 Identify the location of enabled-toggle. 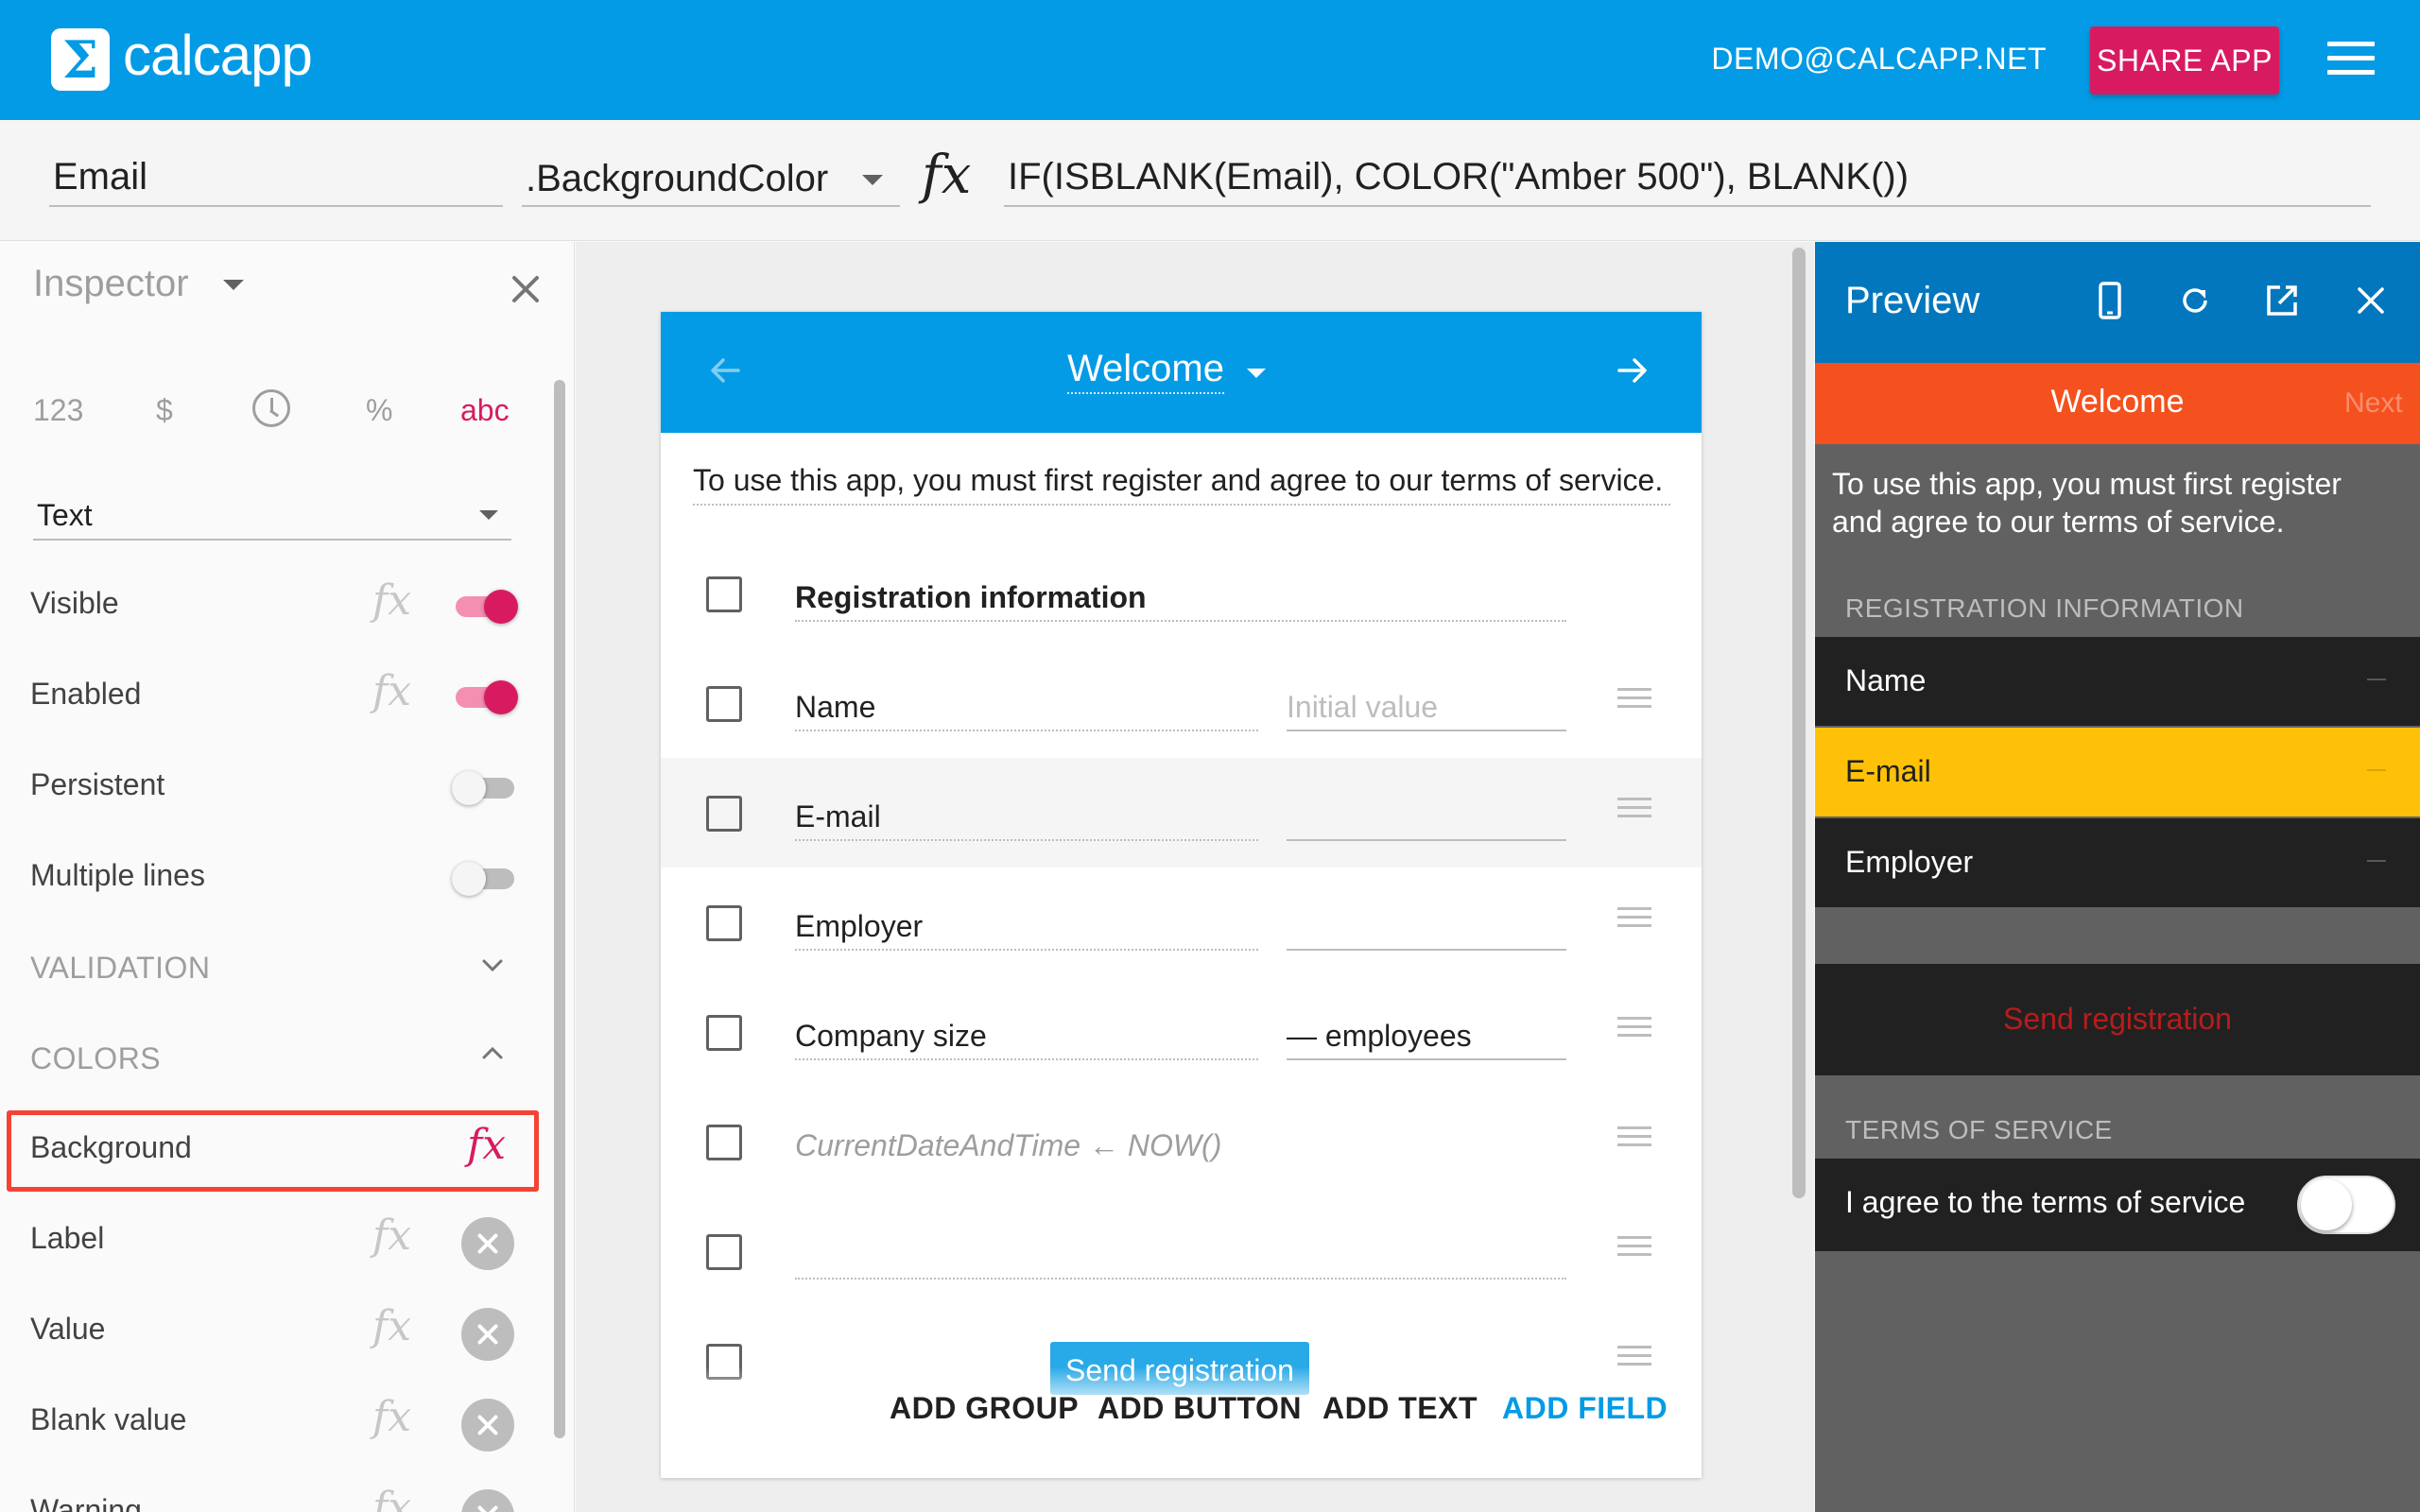
(486, 696).